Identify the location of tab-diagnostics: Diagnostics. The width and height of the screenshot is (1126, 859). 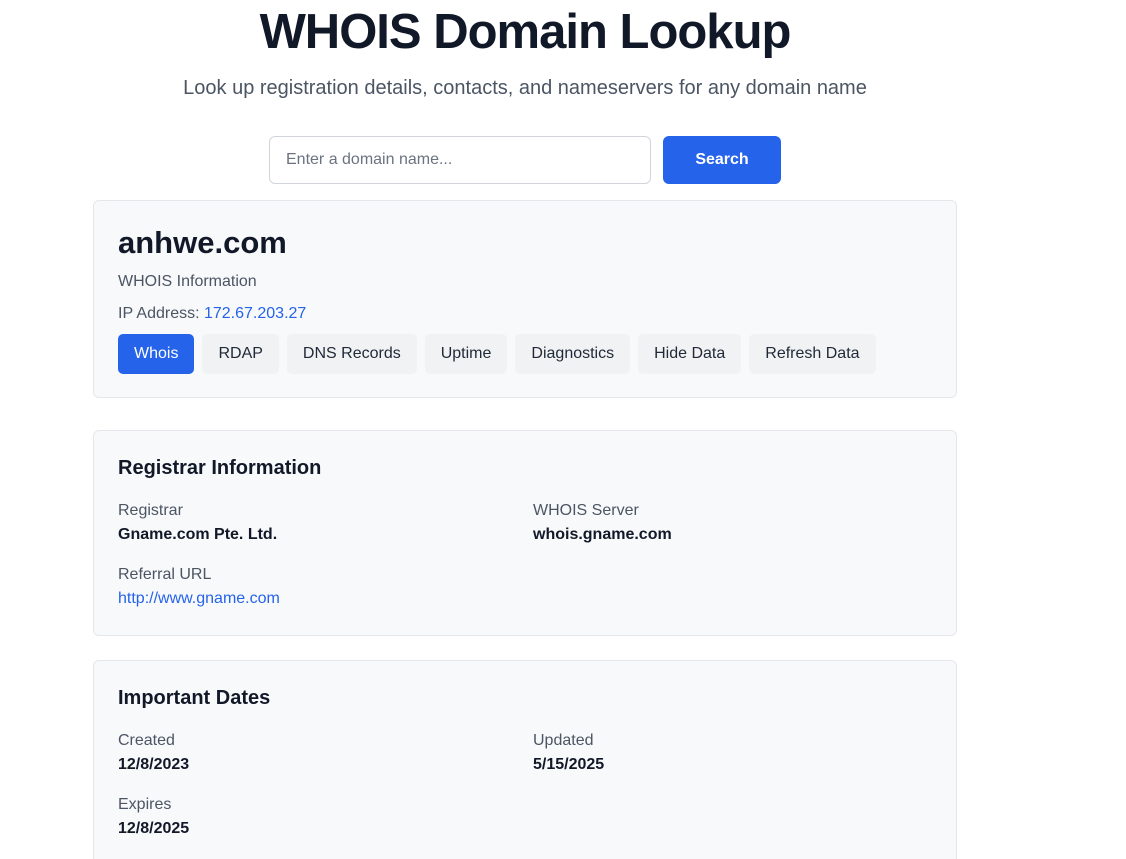
(573, 354).